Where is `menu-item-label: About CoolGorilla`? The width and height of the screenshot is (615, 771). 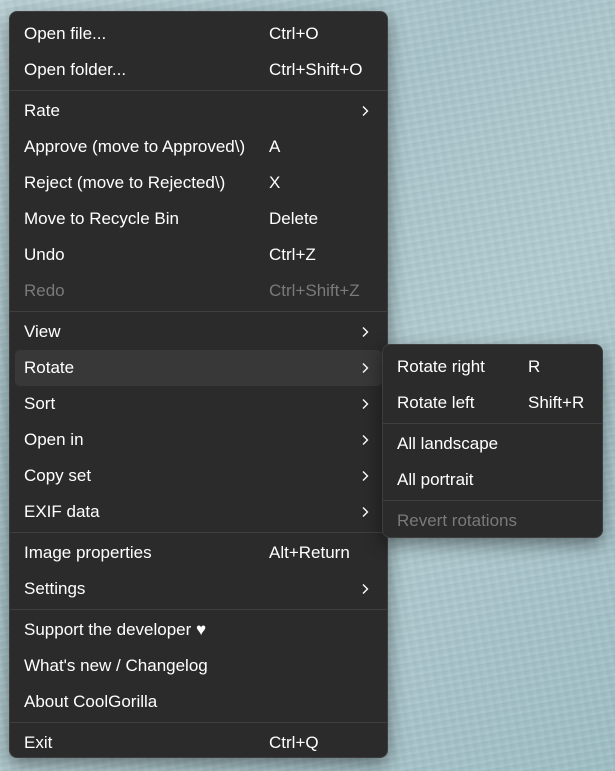
menu-item-label: About CoolGorilla is located at coordinates (91, 701).